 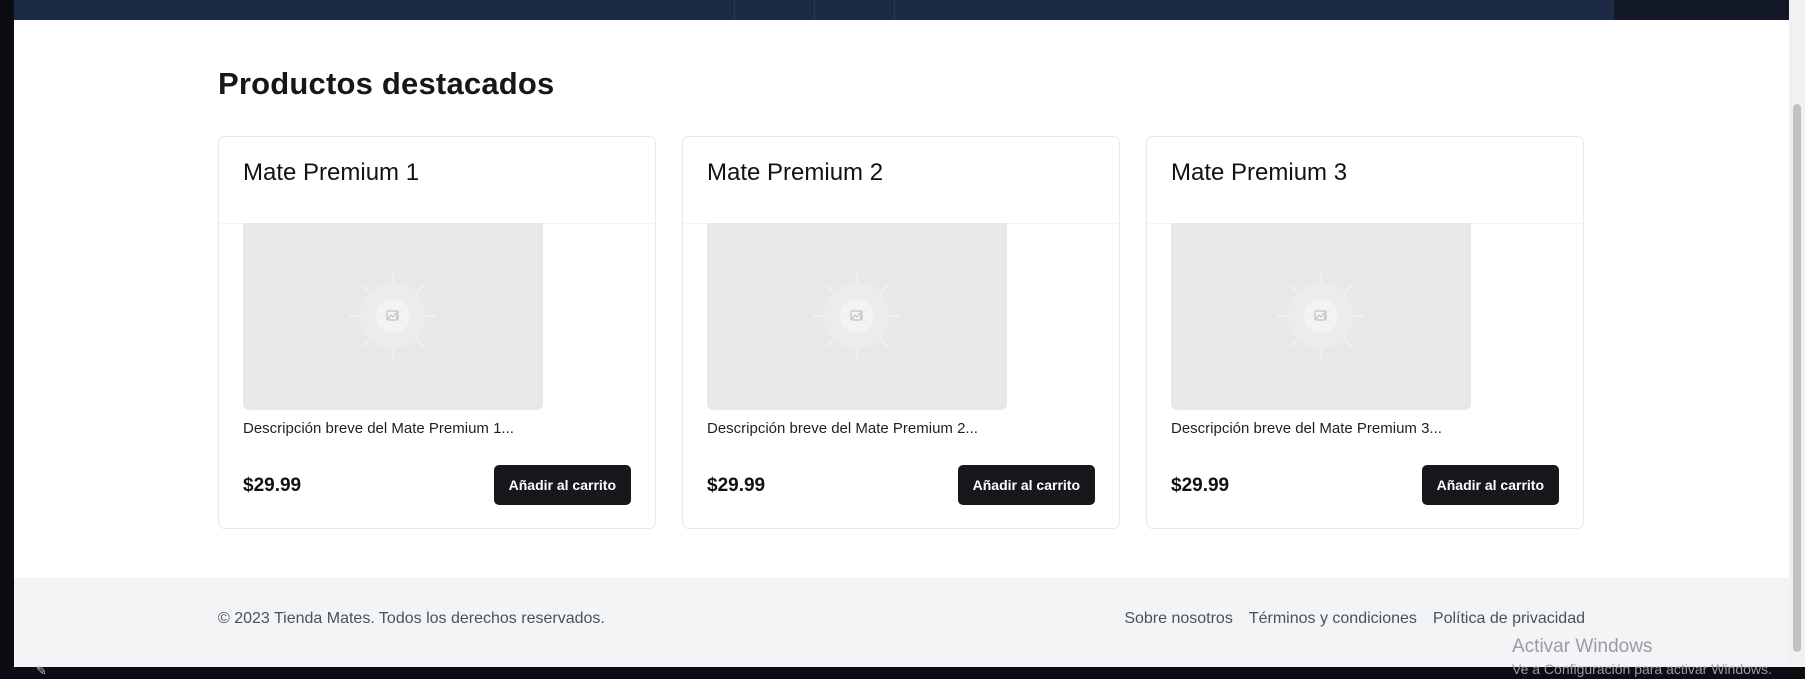 What do you see at coordinates (795, 172) in the screenshot?
I see `product-title: Mate Premium 2` at bounding box center [795, 172].